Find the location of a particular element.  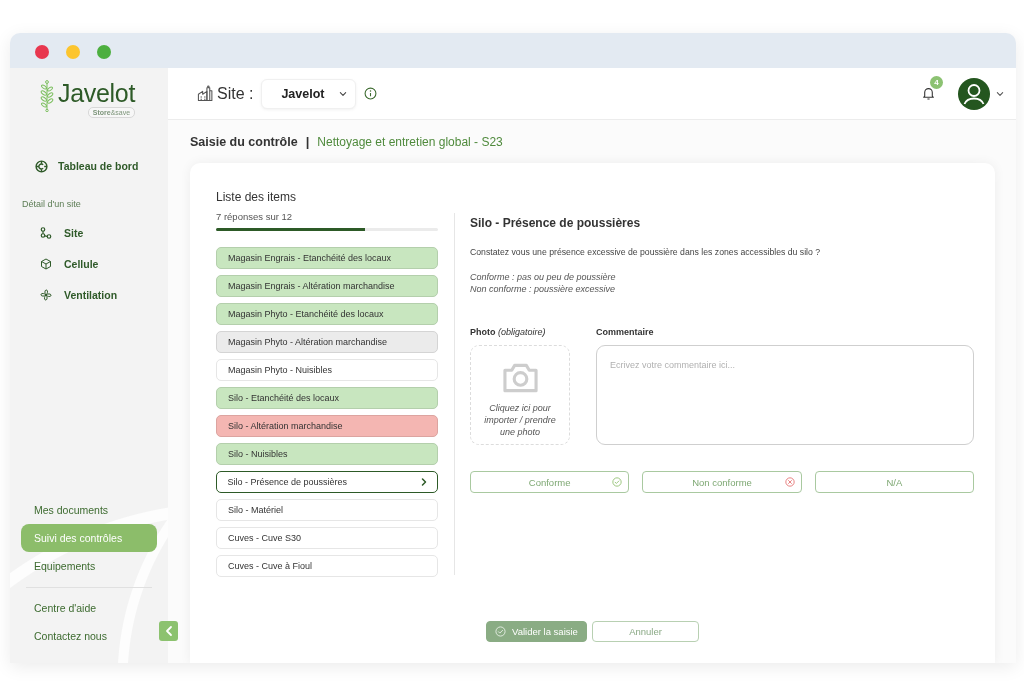

dashboard-icon is located at coordinates (41, 166).